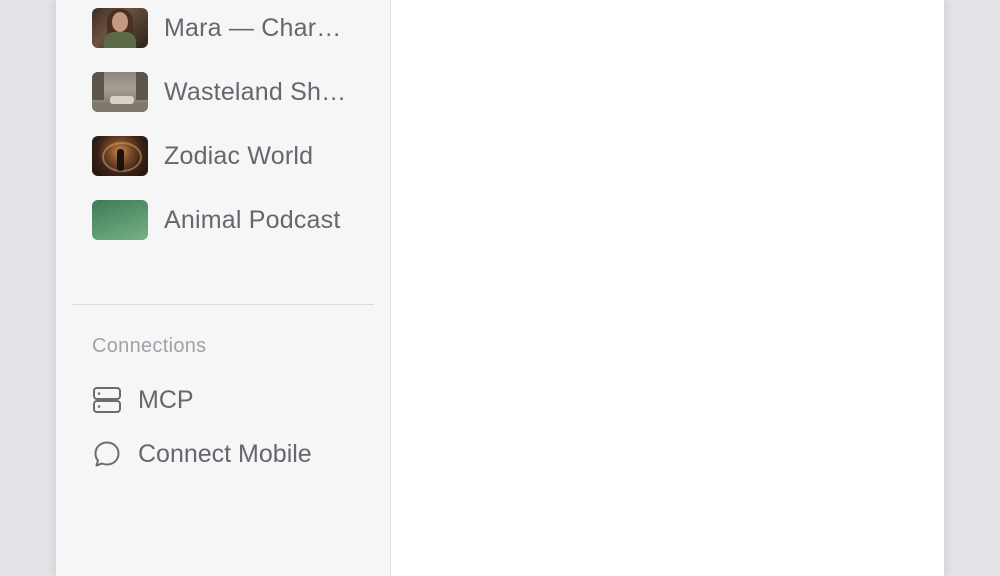  What do you see at coordinates (149, 346) in the screenshot?
I see `connections-section-title: Connections` at bounding box center [149, 346].